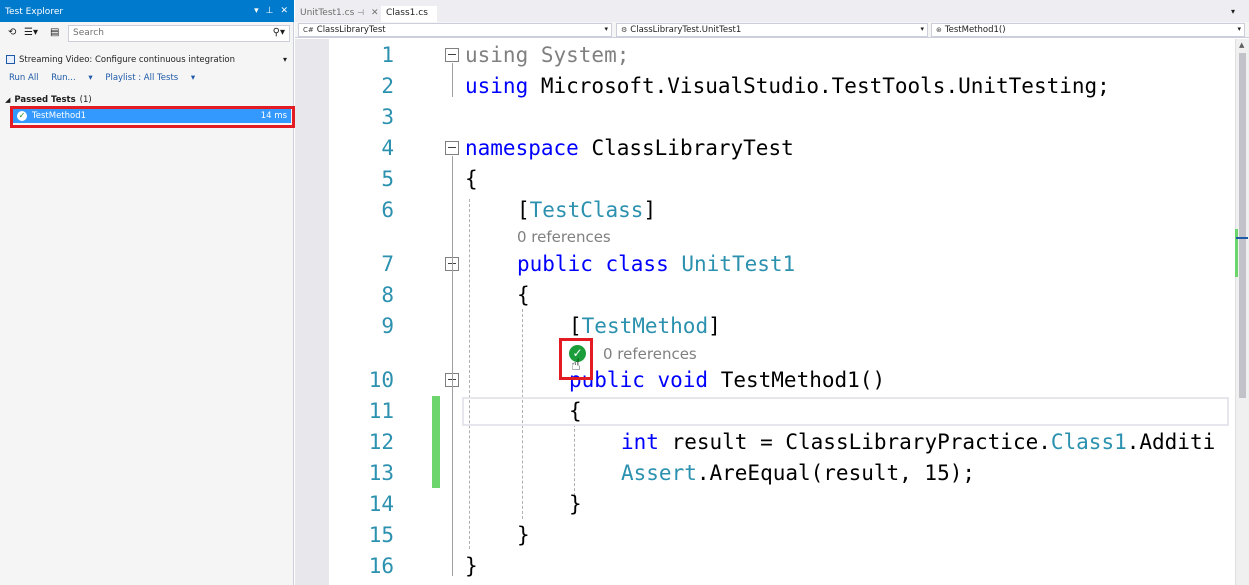  I want to click on type-dropdown: ⚙ ClassLibraryTest.UnitTest1 ▾, so click(772, 30).